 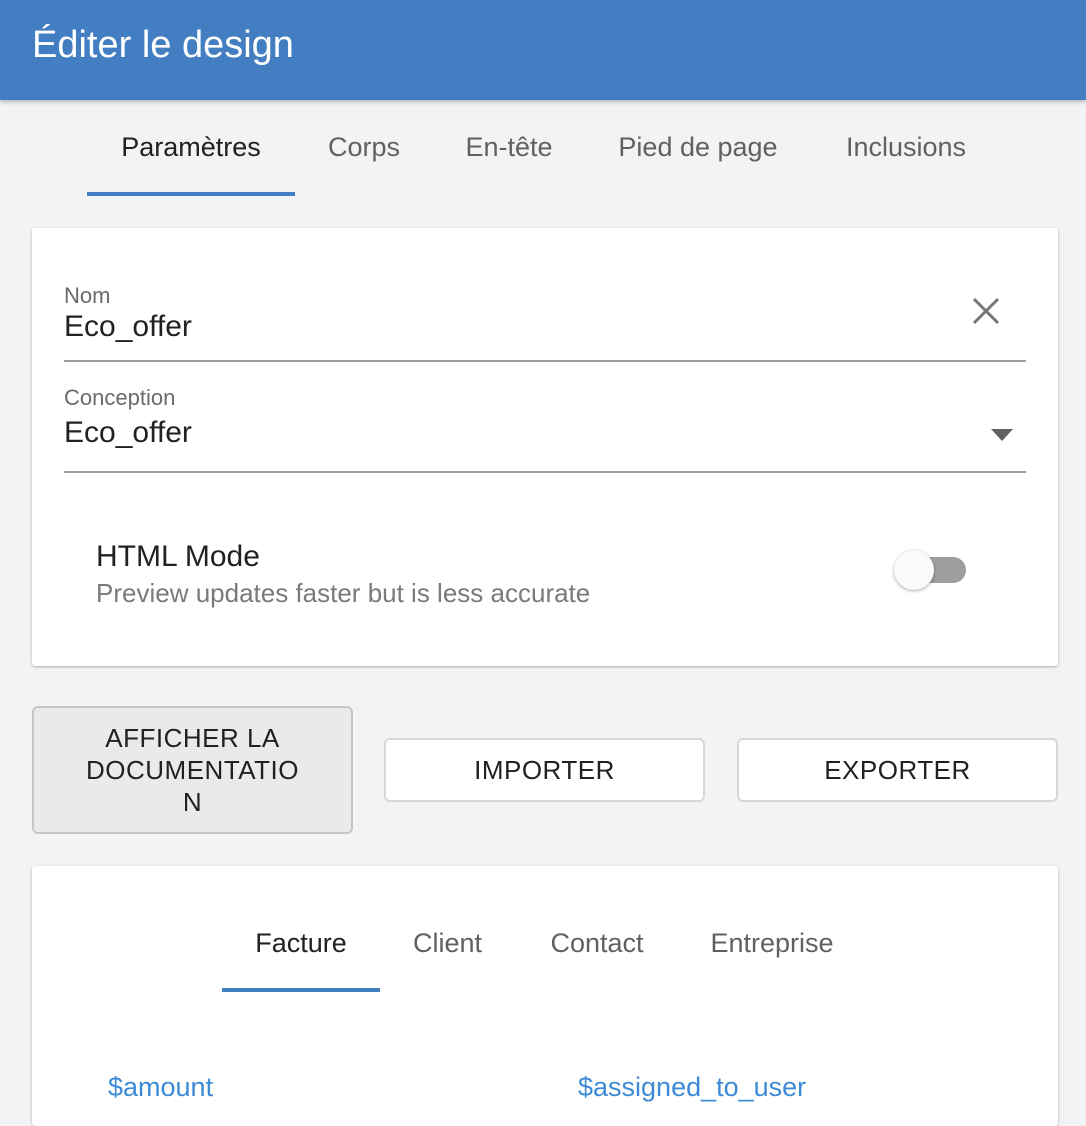 What do you see at coordinates (509, 148) in the screenshot?
I see `tab-en-tete: En-tête` at bounding box center [509, 148].